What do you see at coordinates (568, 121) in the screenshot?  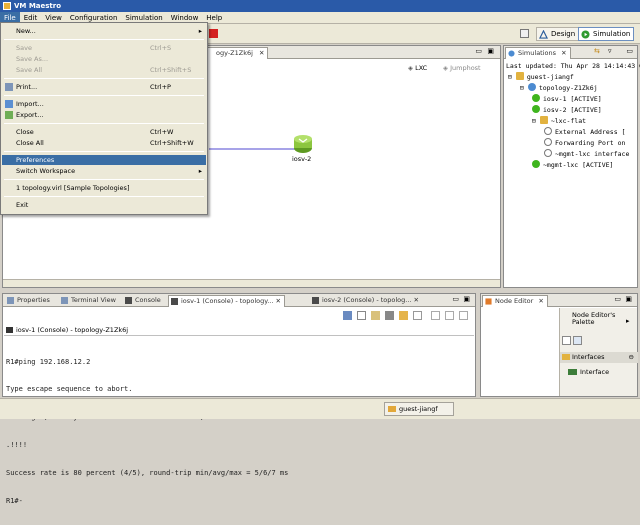 I see `tree-item-label: ~lxc-flat` at bounding box center [568, 121].